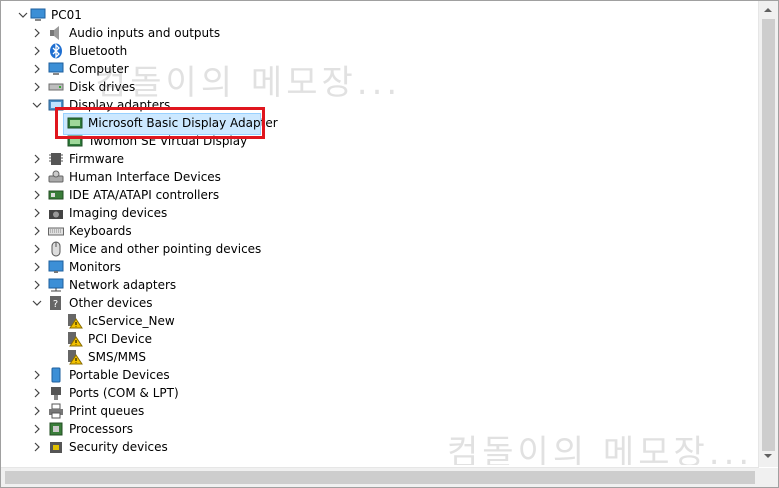  Describe the element at coordinates (768, 11) in the screenshot. I see `scroll-up-arrow-icon` at that location.